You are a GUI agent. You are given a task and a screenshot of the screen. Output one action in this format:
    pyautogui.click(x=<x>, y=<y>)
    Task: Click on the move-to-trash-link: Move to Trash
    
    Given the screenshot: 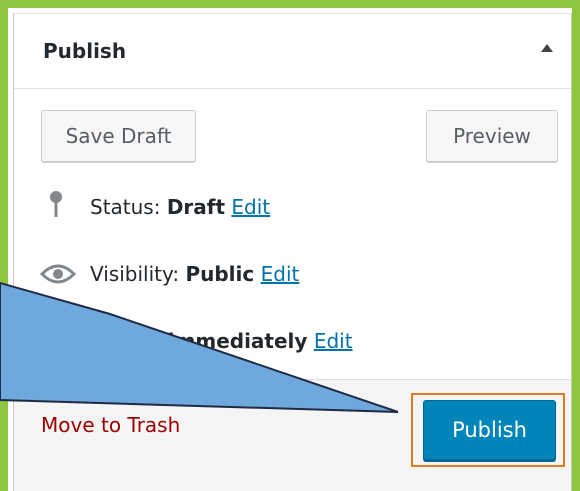 What is the action you would take?
    pyautogui.click(x=110, y=425)
    